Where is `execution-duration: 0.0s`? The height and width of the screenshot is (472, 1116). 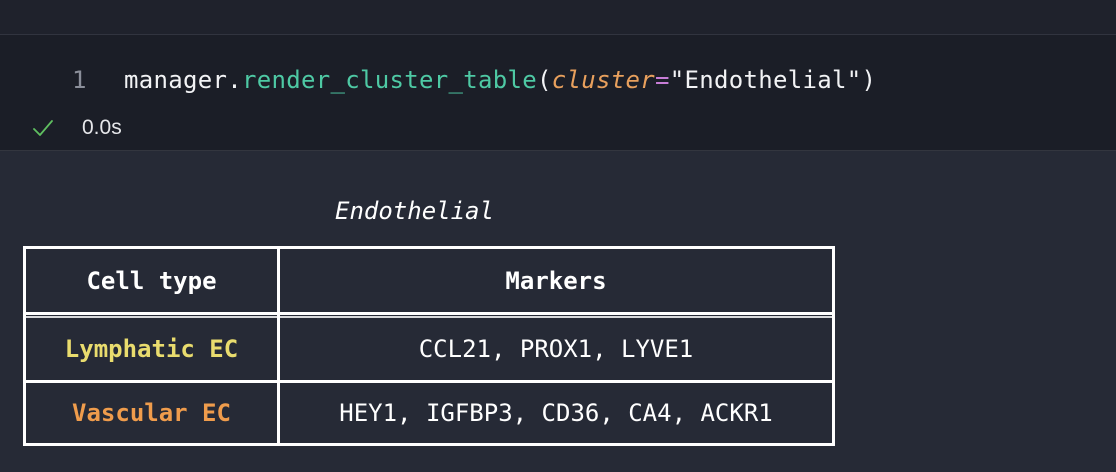 execution-duration: 0.0s is located at coordinates (102, 127).